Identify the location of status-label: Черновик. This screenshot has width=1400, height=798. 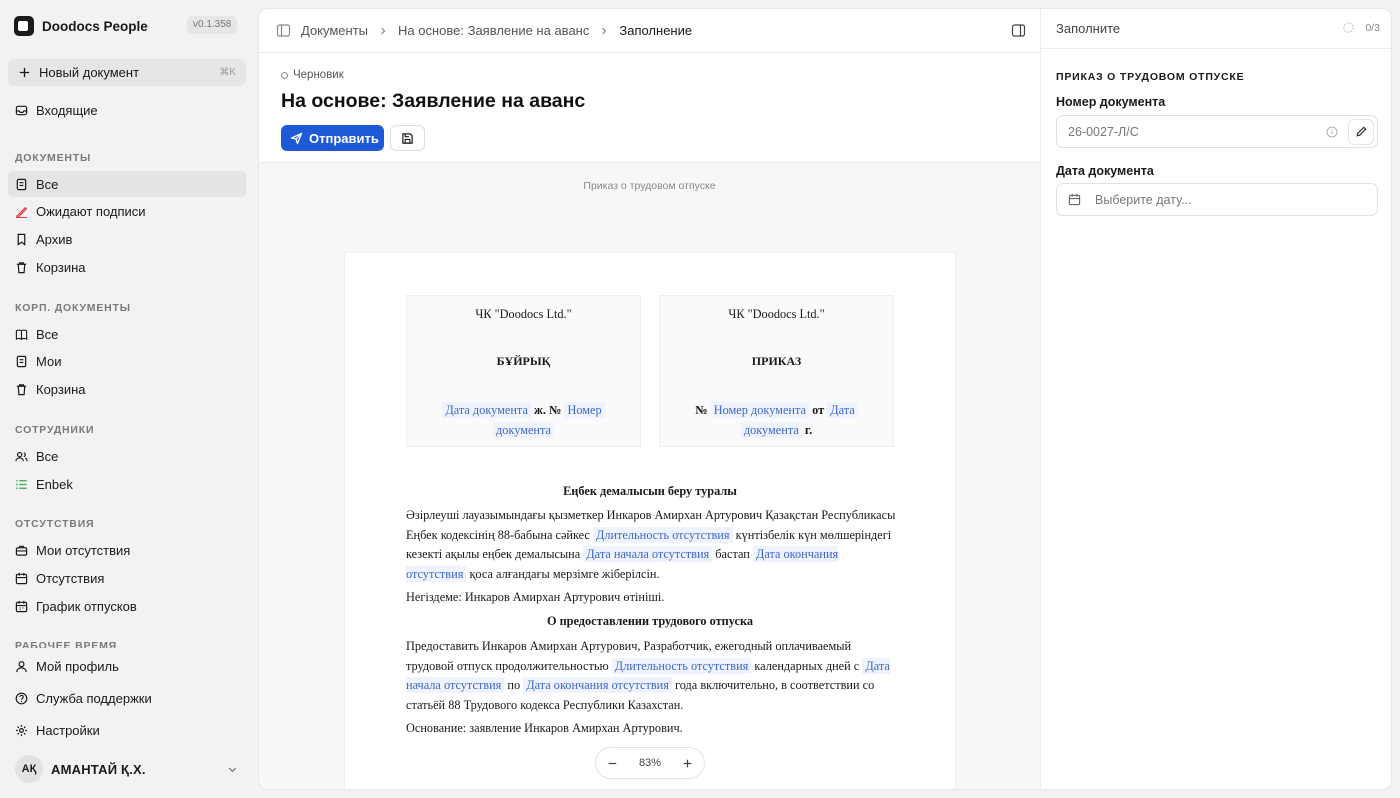
(318, 75).